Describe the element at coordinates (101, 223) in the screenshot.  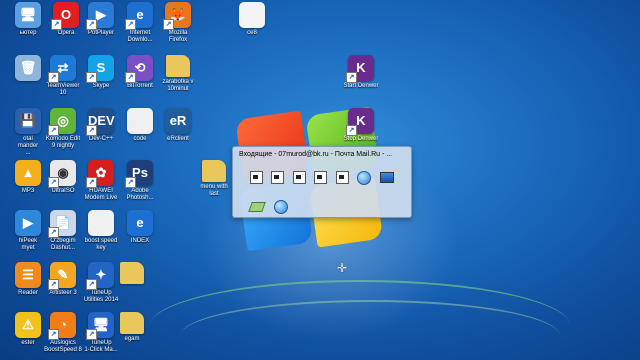
I see `icon-boost-image` at that location.